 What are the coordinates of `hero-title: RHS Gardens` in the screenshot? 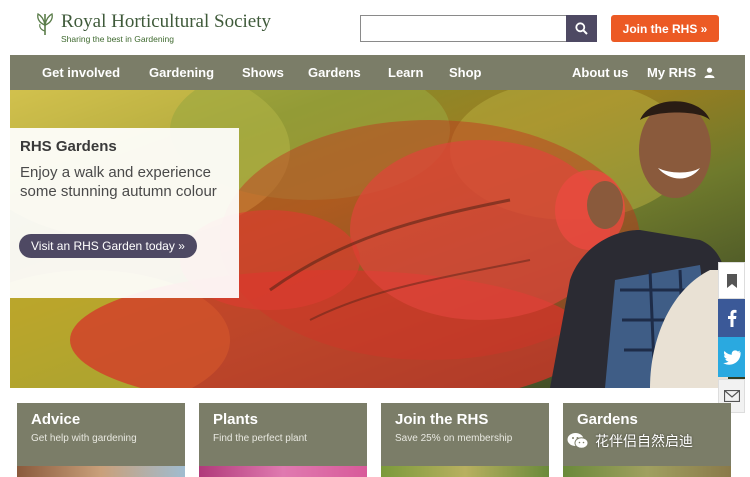 It's located at (68, 146).